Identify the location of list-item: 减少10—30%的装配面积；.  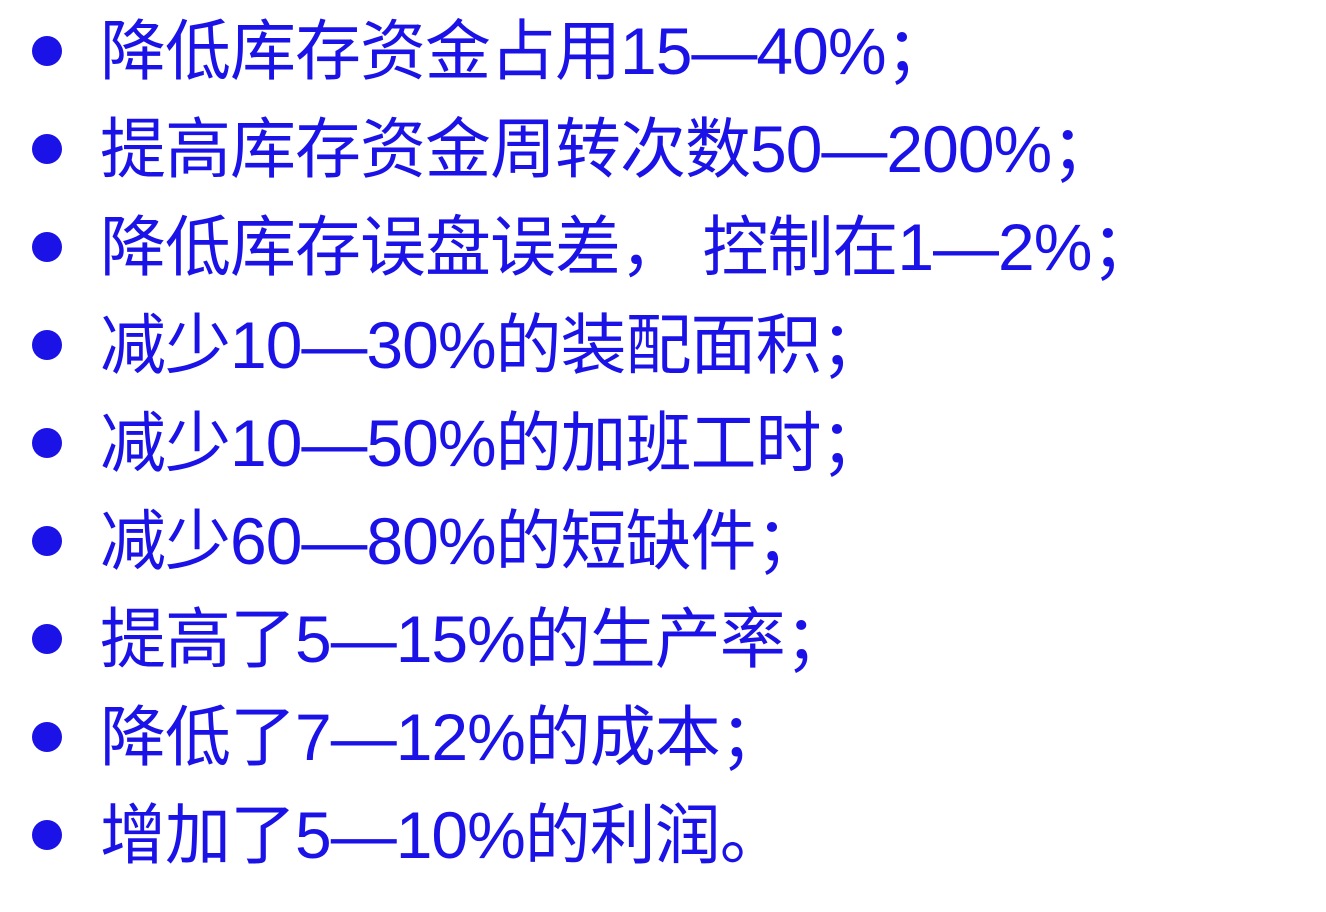
(594, 345).